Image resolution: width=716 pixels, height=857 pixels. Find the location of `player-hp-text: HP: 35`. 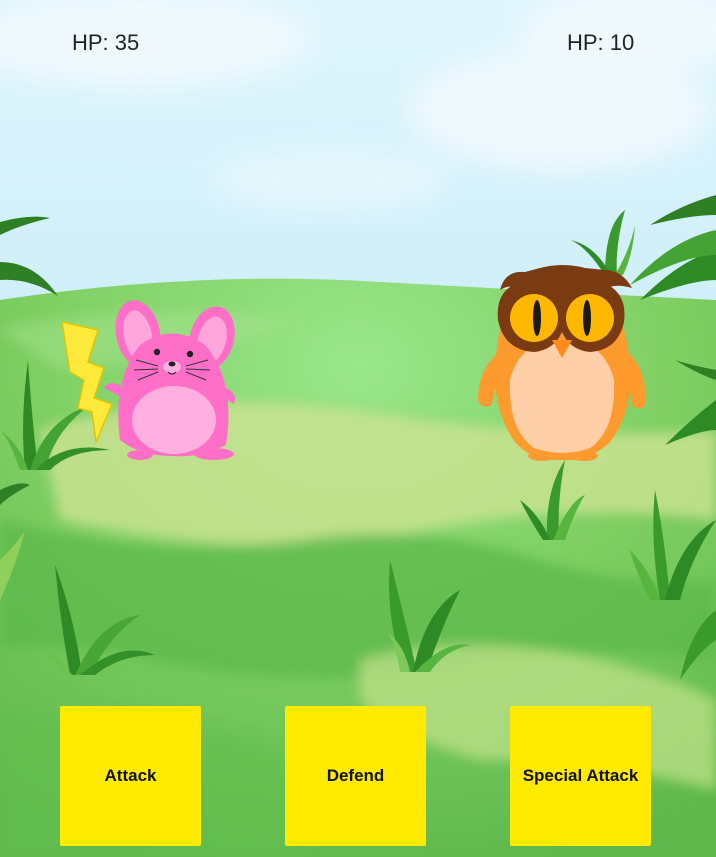

player-hp-text: HP: 35 is located at coordinates (106, 42).